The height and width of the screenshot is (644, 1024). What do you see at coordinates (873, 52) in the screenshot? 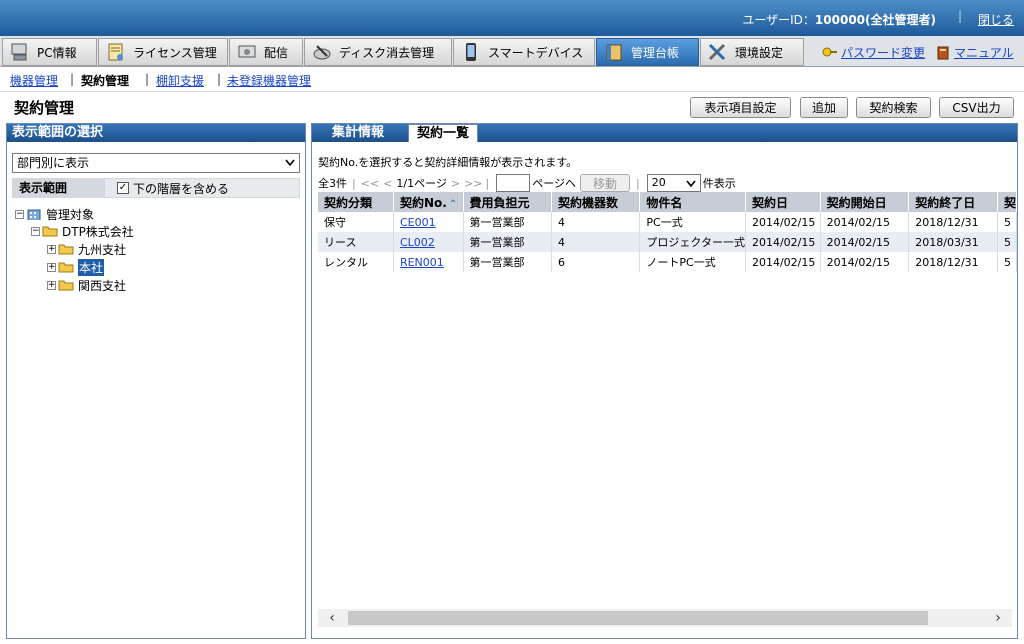
I see `password-change-link: パスワード変更` at bounding box center [873, 52].